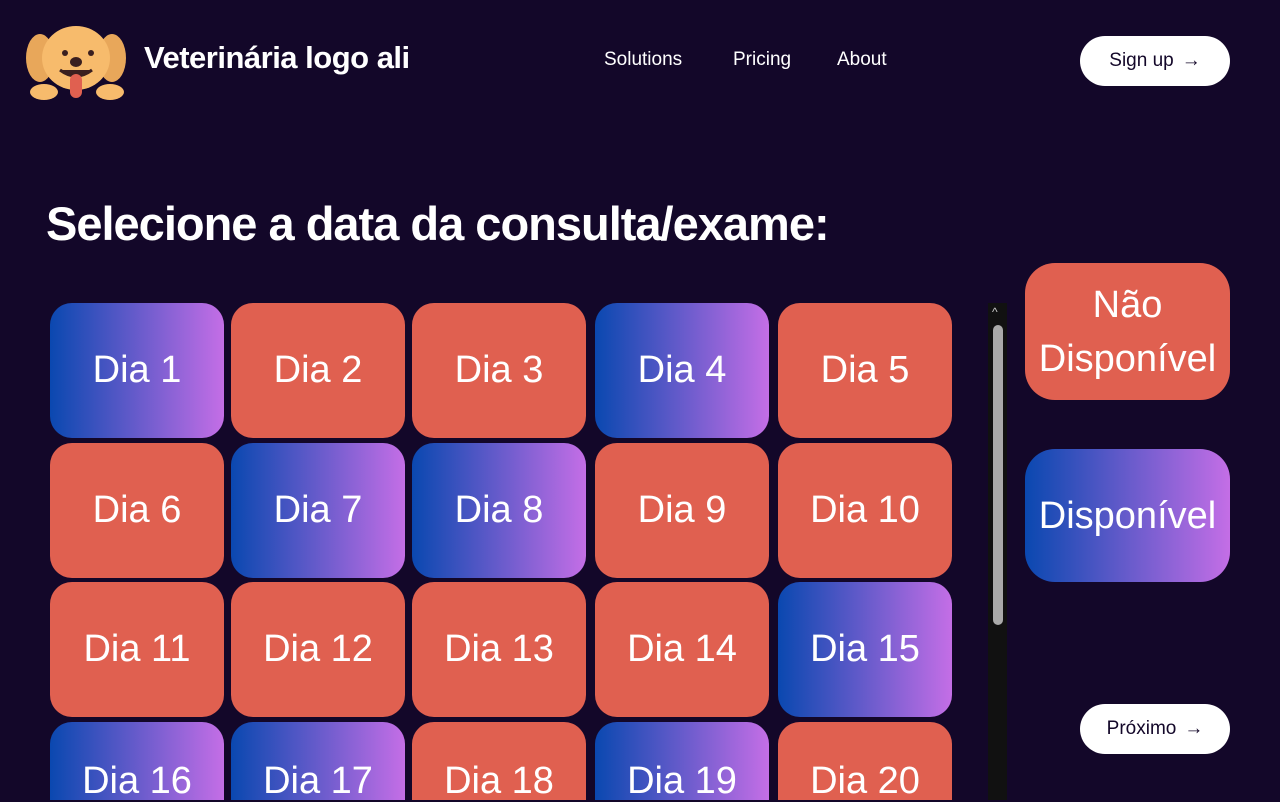  Describe the element at coordinates (1141, 60) in the screenshot. I see `sign-up-label: Sign up` at that location.